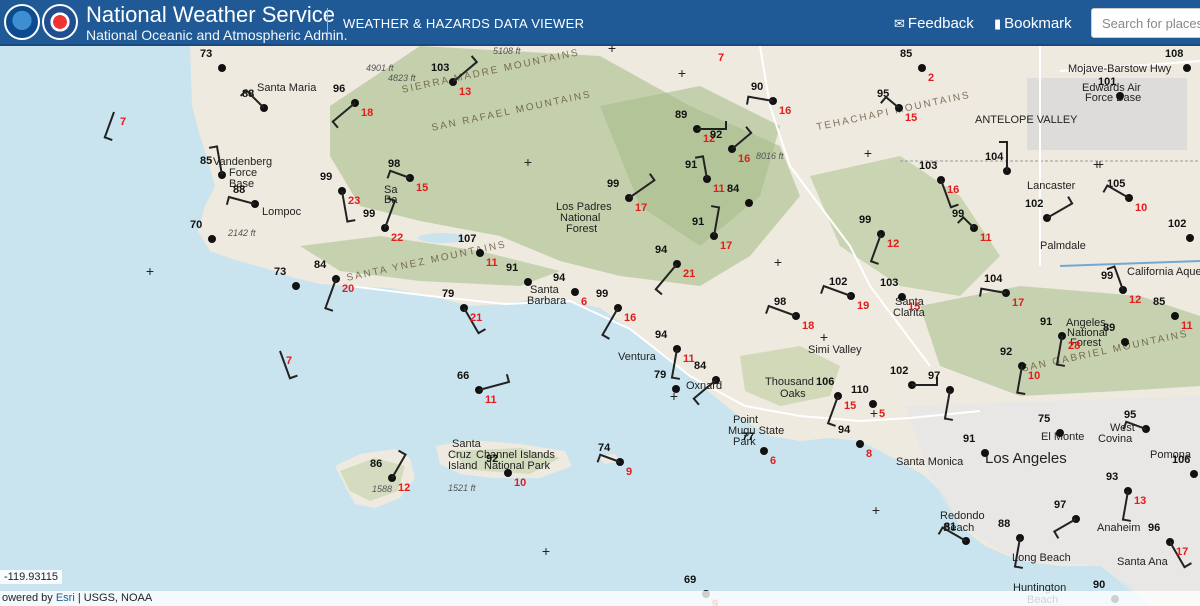 Image resolution: width=1200 pixels, height=606 pixels. I want to click on station-temperature: 102, so click(838, 282).